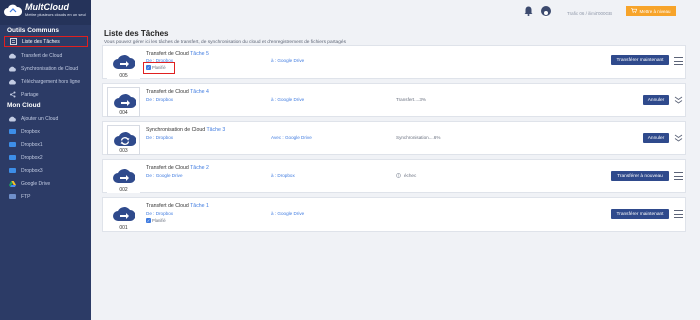 The image size is (700, 320). Describe the element at coordinates (33, 30) in the screenshot. I see `section-common-tools: Outils Communs` at that location.